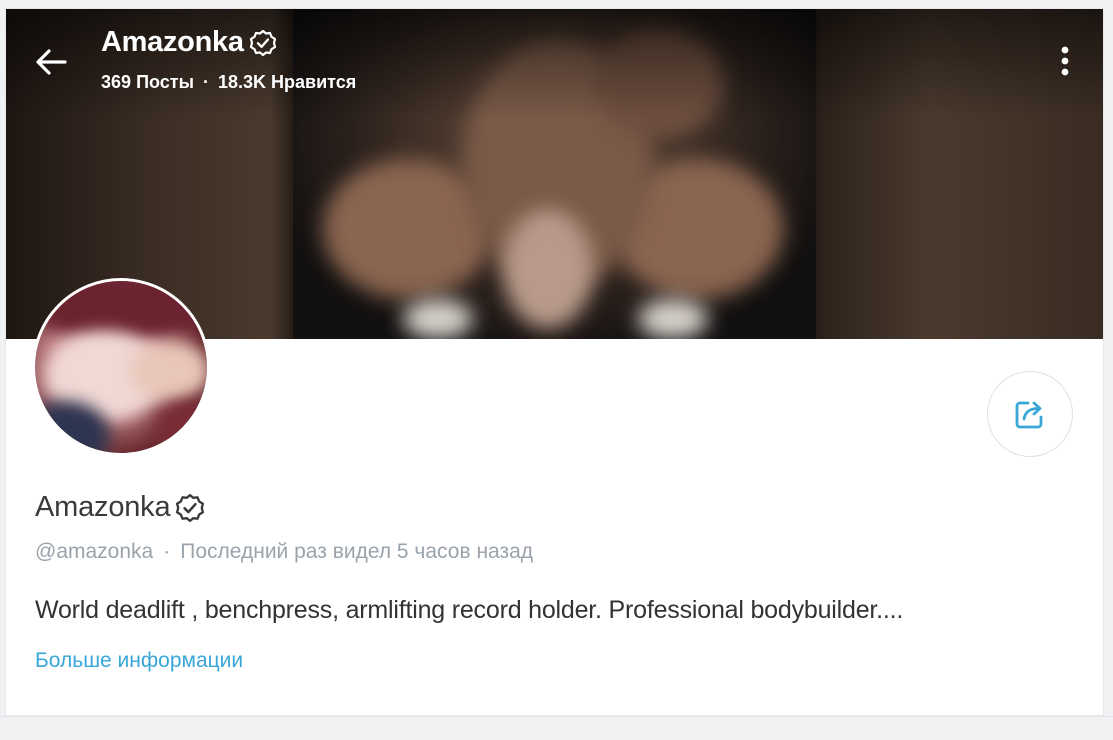 The height and width of the screenshot is (740, 1113). Describe the element at coordinates (165, 82) in the screenshot. I see `posts-count-label: Посты` at that location.